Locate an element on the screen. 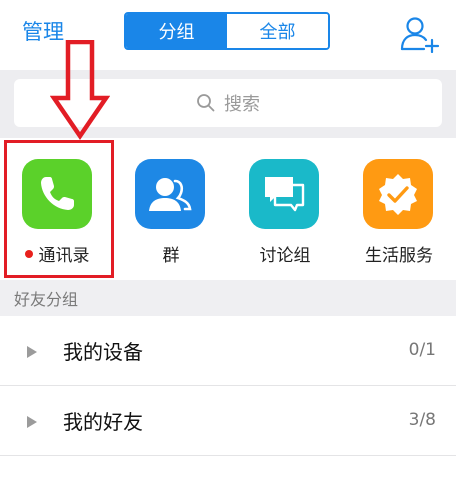  down-arrow-icon is located at coordinates (80, 90).